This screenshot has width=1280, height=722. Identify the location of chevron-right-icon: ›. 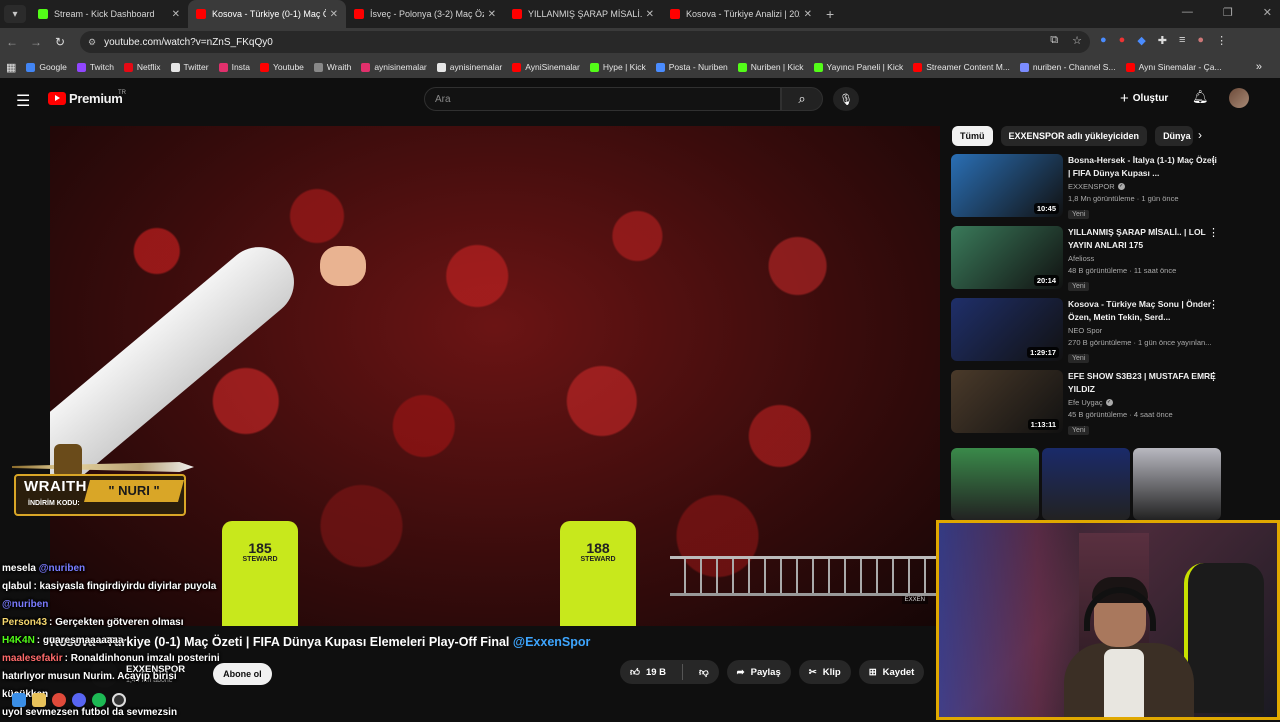
(1200, 135).